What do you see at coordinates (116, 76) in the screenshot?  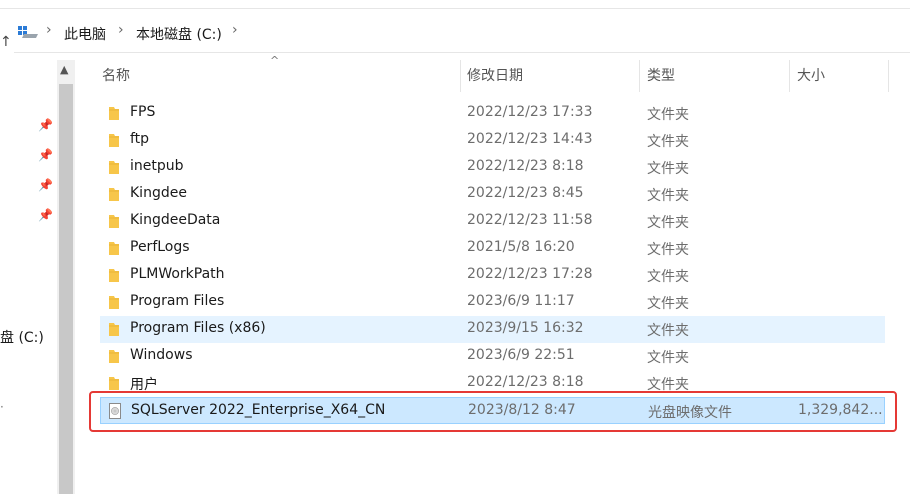 I see `column-name: 名称` at bounding box center [116, 76].